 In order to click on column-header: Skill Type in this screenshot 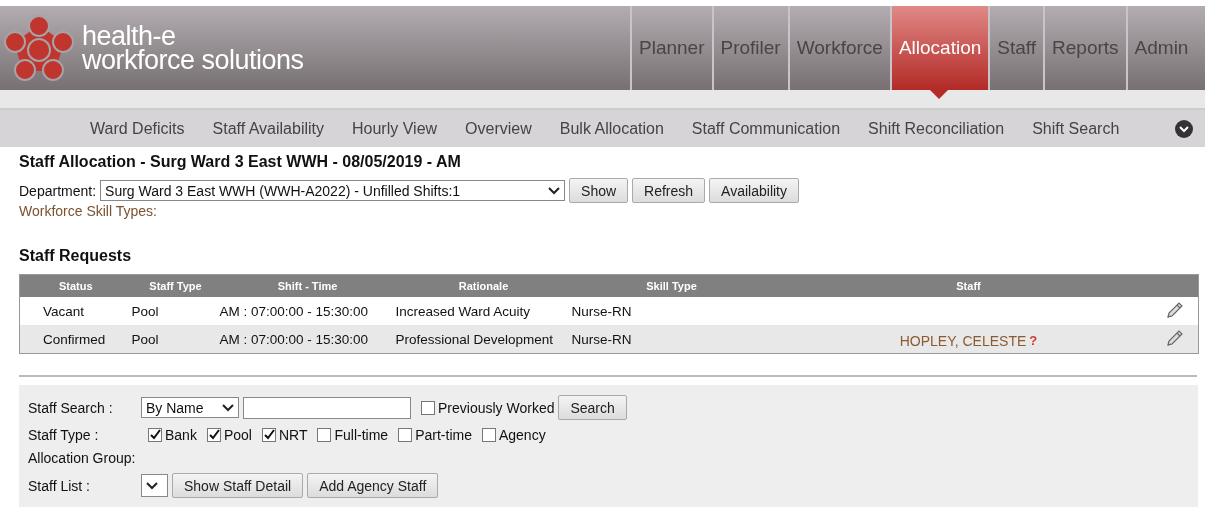, I will do `click(671, 286)`.